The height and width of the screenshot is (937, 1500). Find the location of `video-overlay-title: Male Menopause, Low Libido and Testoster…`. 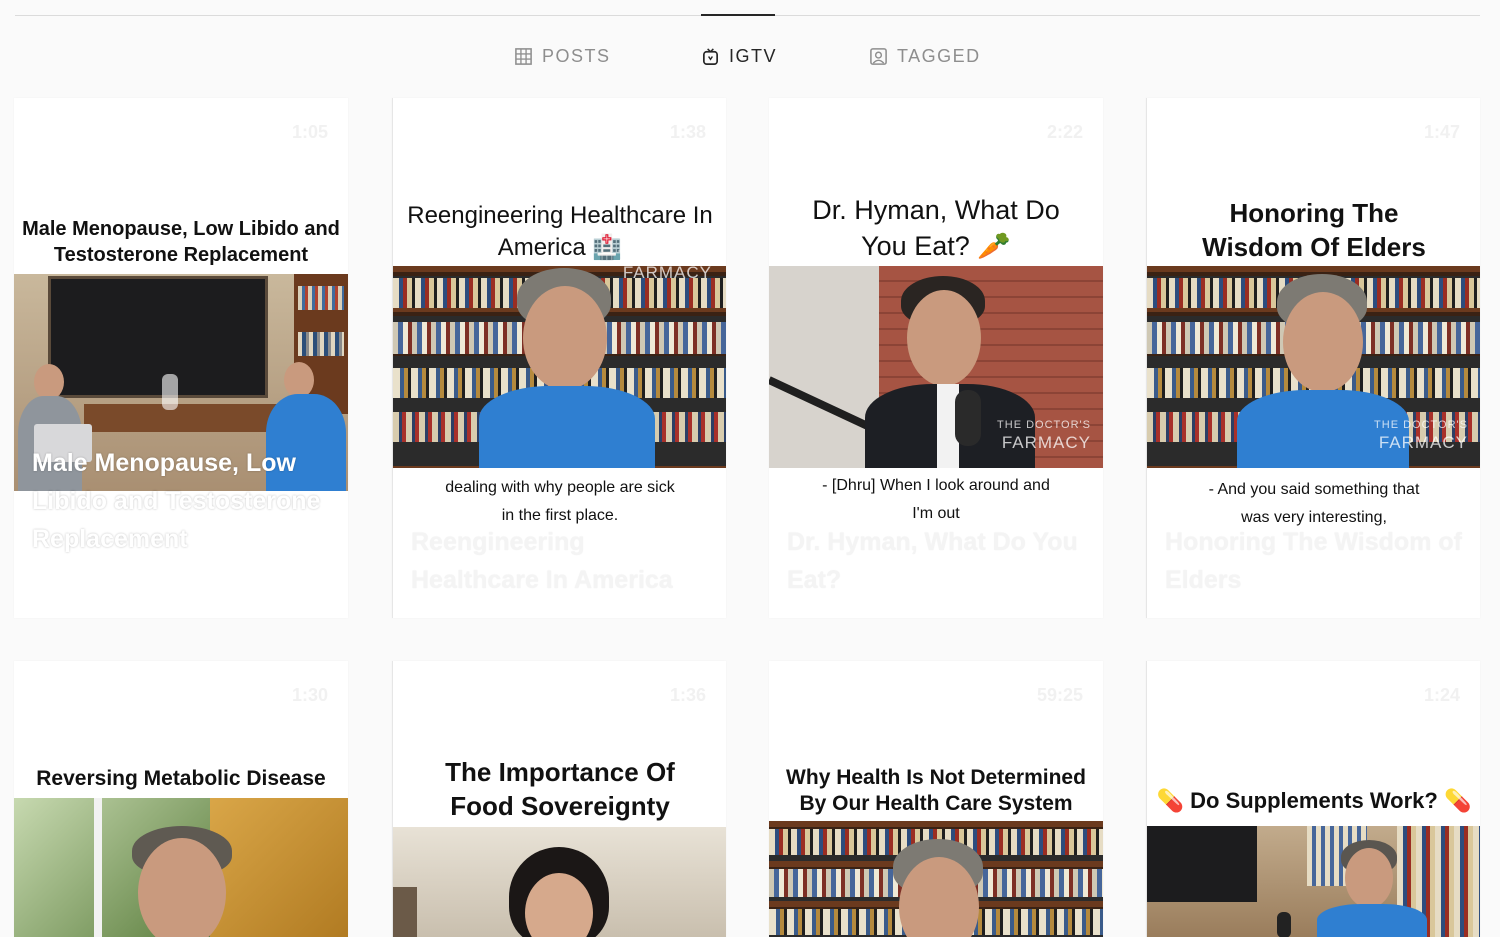

video-overlay-title: Male Menopause, Low Libido and Testoster… is located at coordinates (176, 501).